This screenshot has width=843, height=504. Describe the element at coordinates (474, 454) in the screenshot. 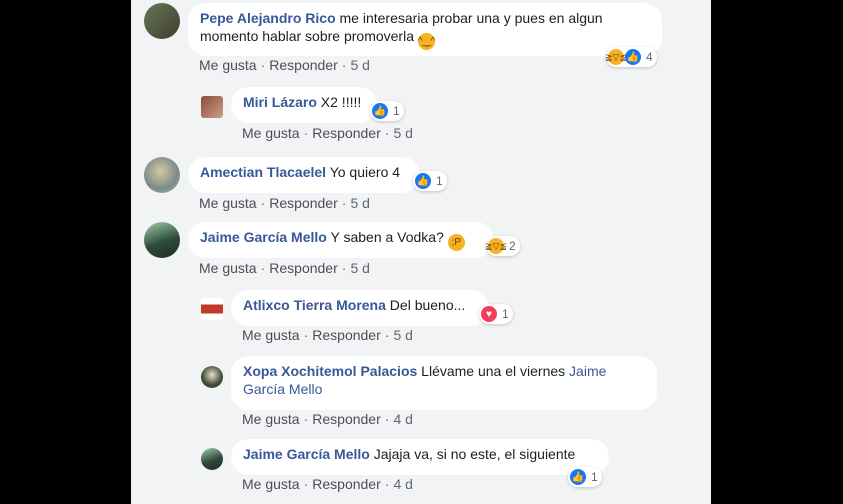

I see `comment-text: Jajaja va, si no este, el siguiente` at that location.